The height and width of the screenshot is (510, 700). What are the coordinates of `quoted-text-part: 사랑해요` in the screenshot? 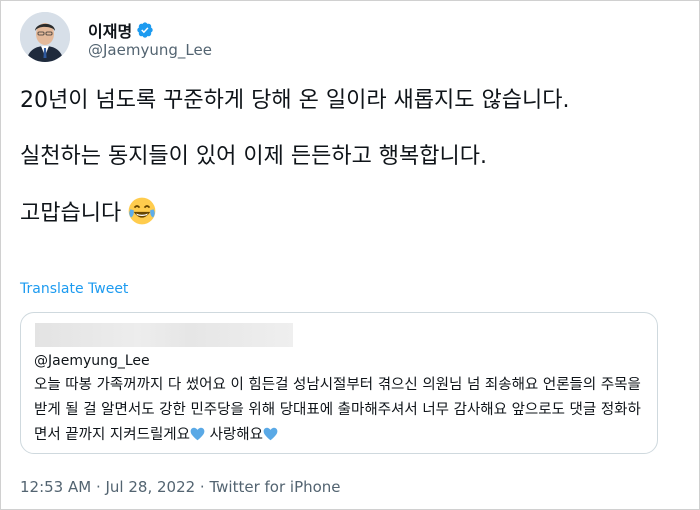 It's located at (233, 435).